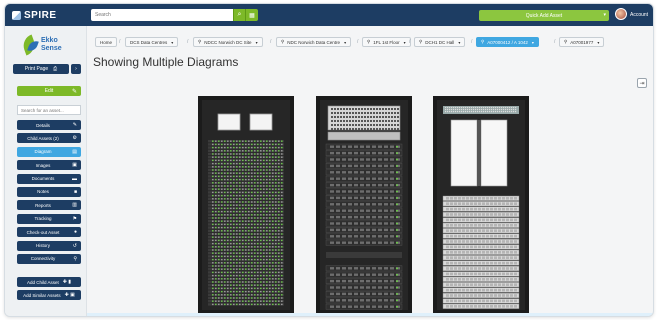 This screenshot has height=320, width=658. I want to click on sidebar-item-history: History ↺, so click(49, 245).